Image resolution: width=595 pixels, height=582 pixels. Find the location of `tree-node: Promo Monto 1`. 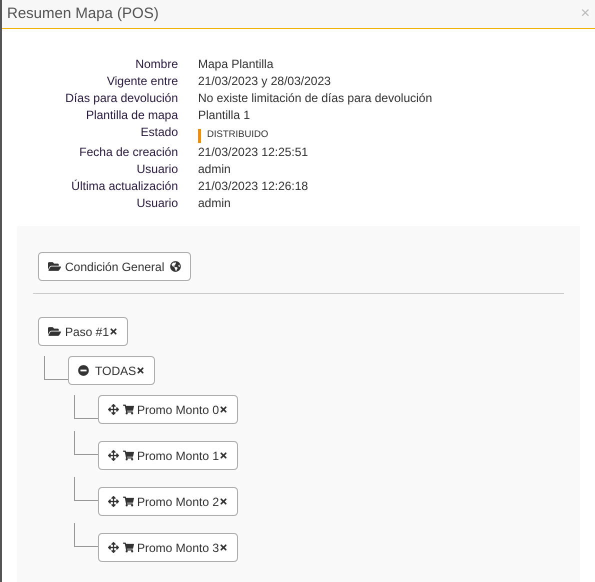

tree-node: Promo Monto 1 is located at coordinates (168, 455).